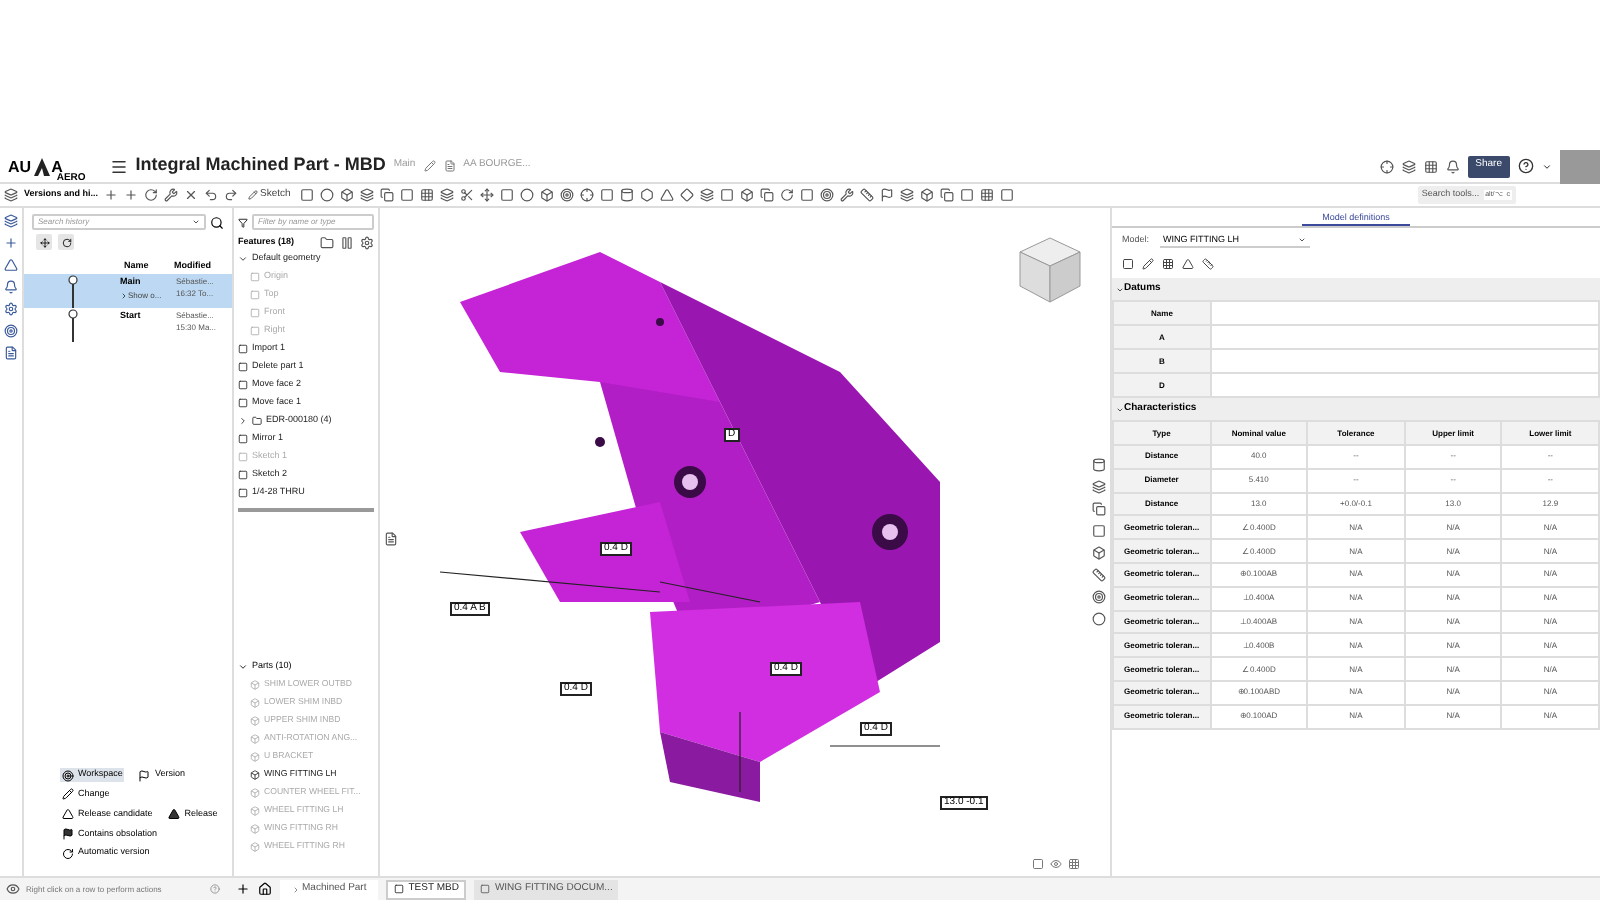 The image size is (1600, 900). I want to click on document-title: Integral Machined Part - MBD, so click(260, 165).